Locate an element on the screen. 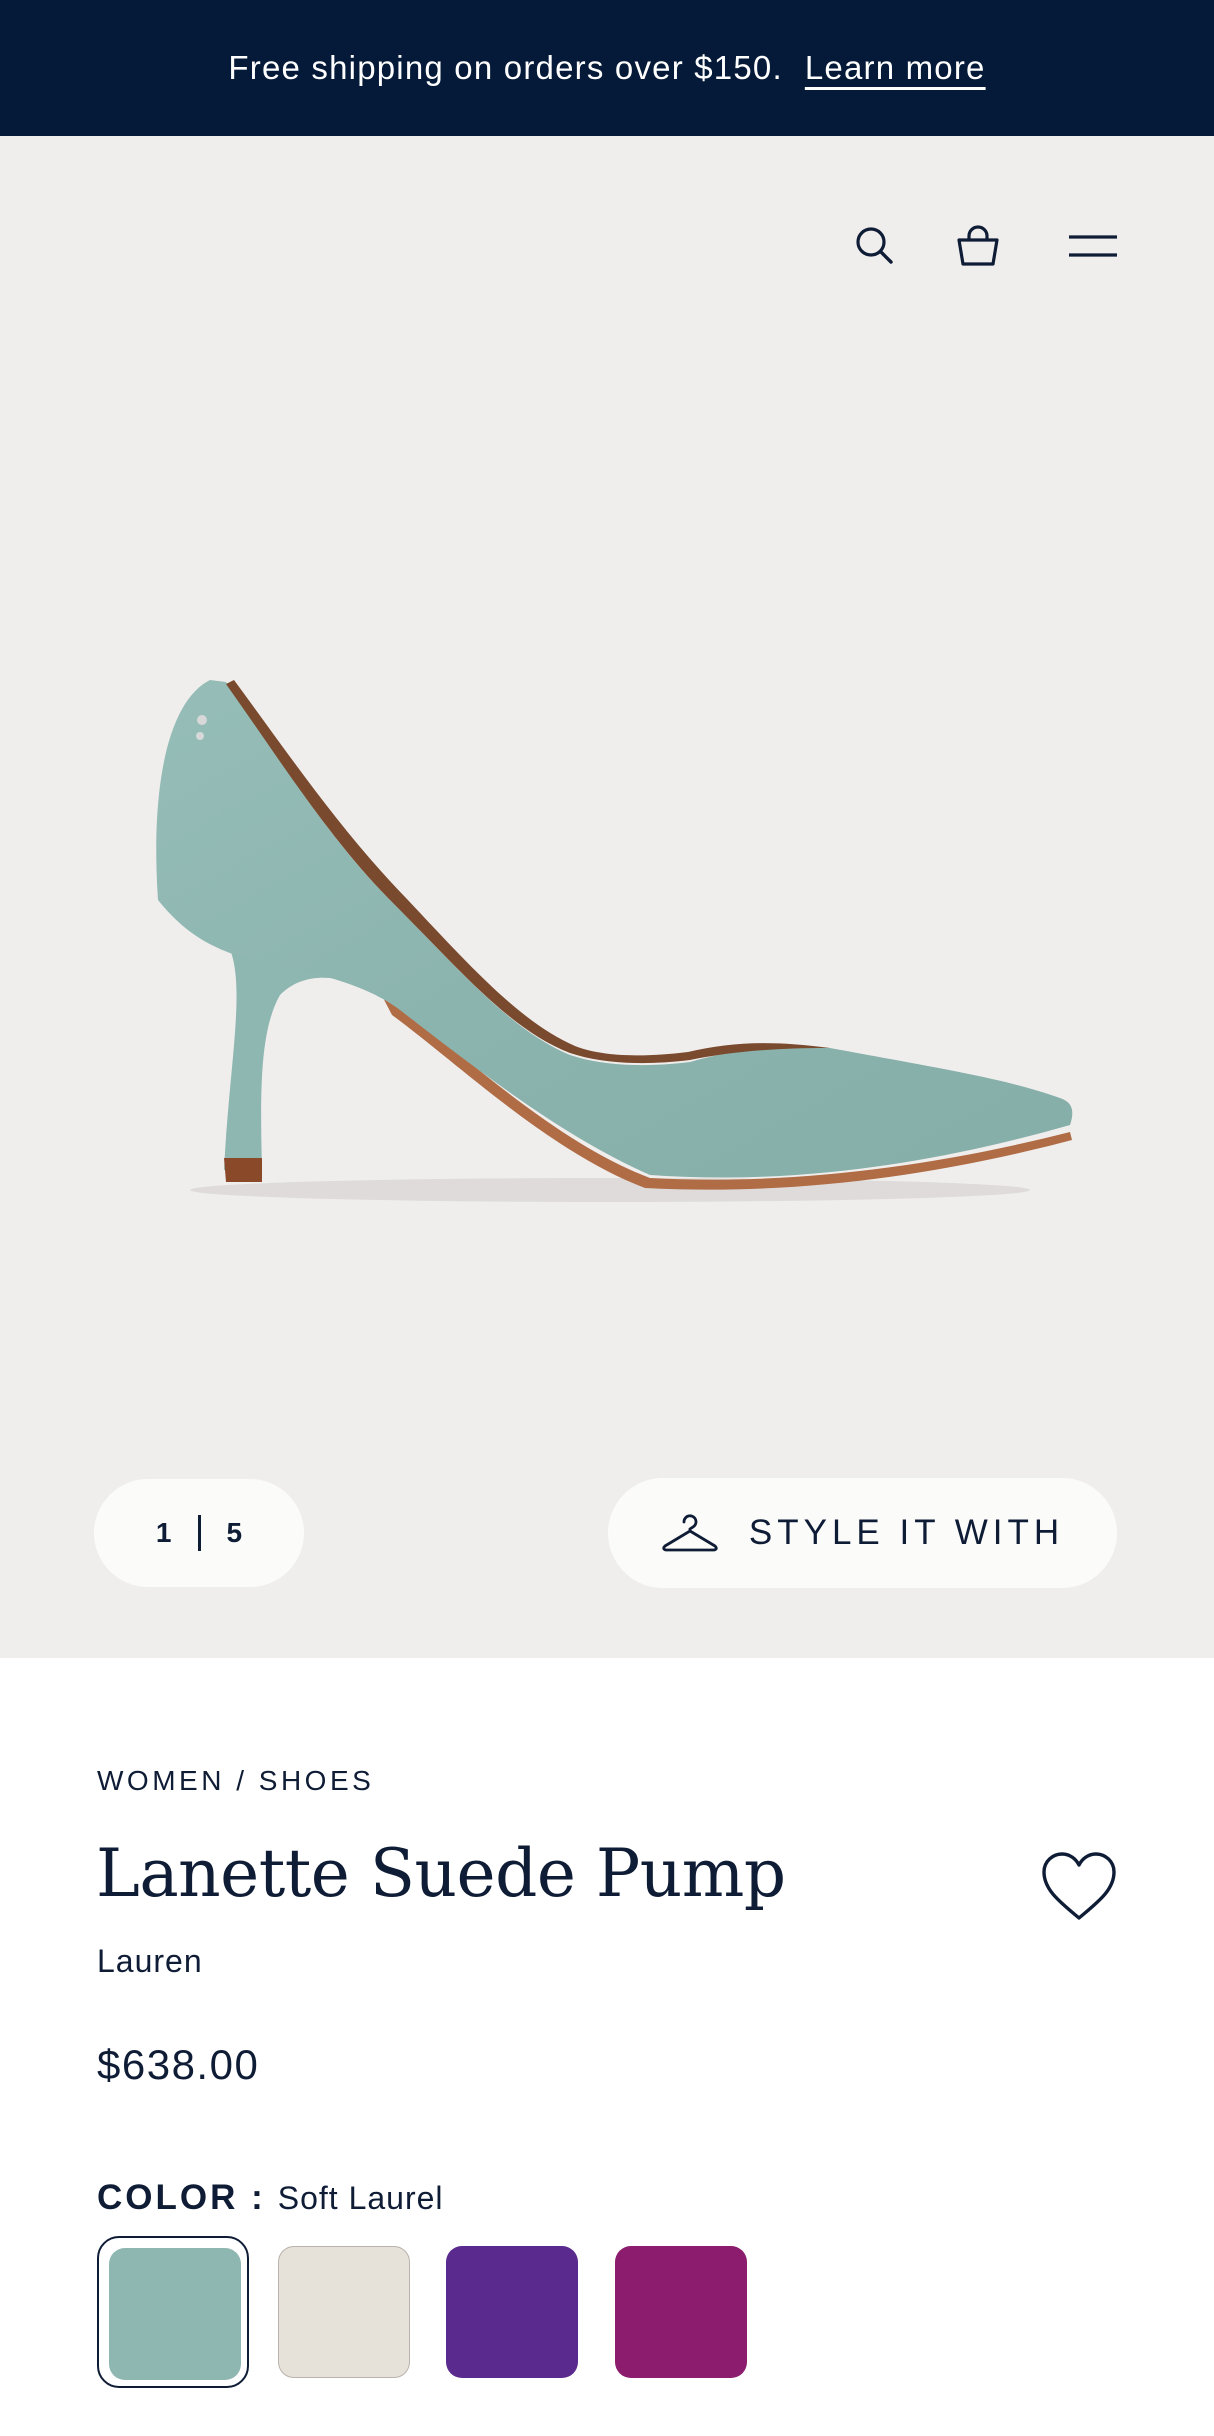 The image size is (1214, 2436). menu-button is located at coordinates (1093, 246).